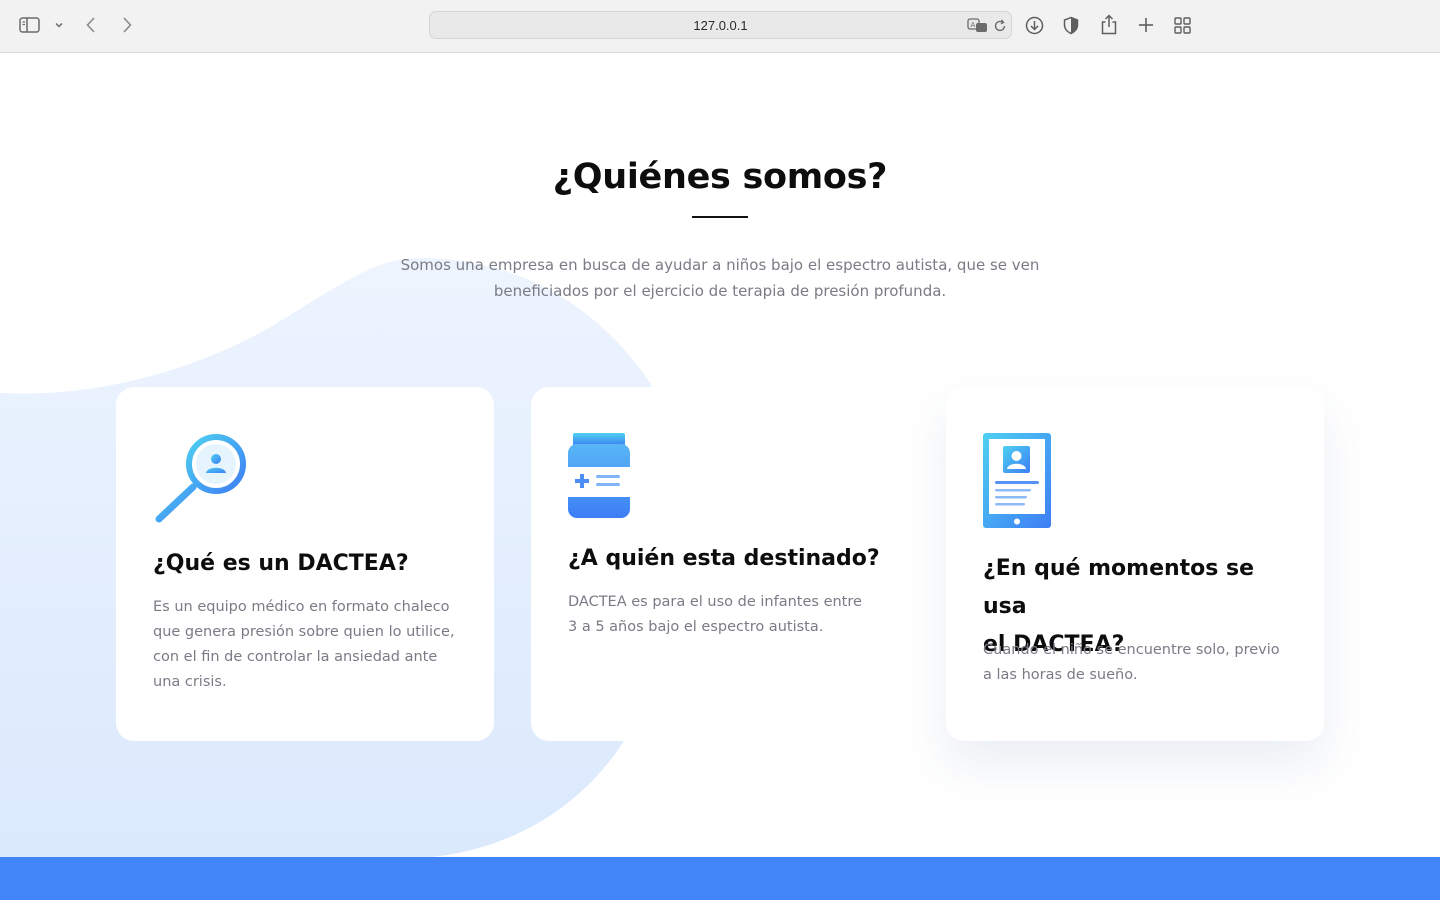  Describe the element at coordinates (720, 217) in the screenshot. I see `title-divider` at that location.